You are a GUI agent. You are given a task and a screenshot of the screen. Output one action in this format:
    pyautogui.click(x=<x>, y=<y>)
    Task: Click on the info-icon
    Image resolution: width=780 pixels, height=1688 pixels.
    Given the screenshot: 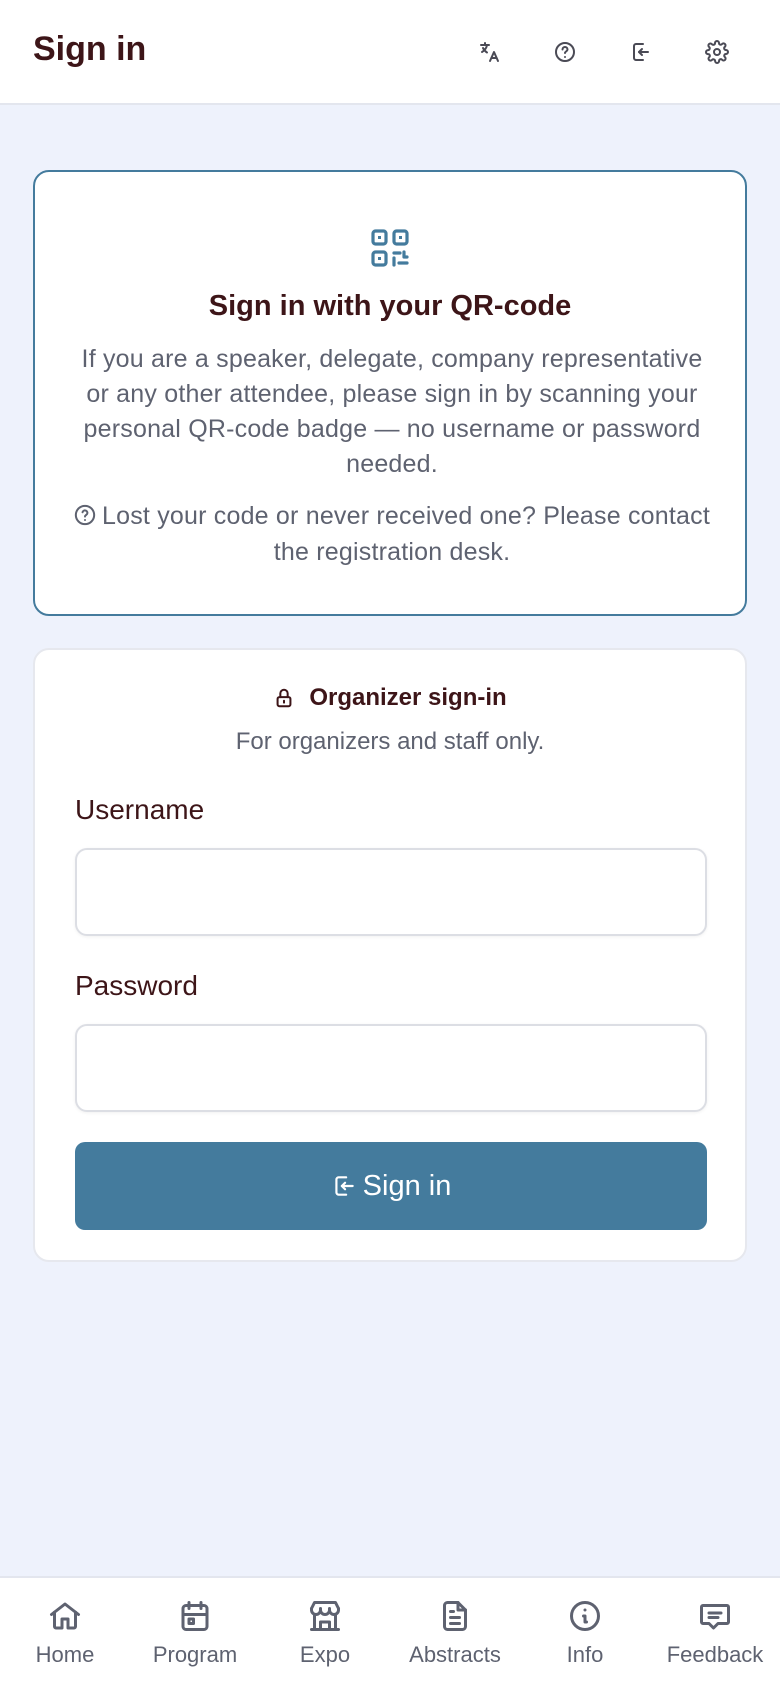 What is the action you would take?
    pyautogui.click(x=585, y=1616)
    